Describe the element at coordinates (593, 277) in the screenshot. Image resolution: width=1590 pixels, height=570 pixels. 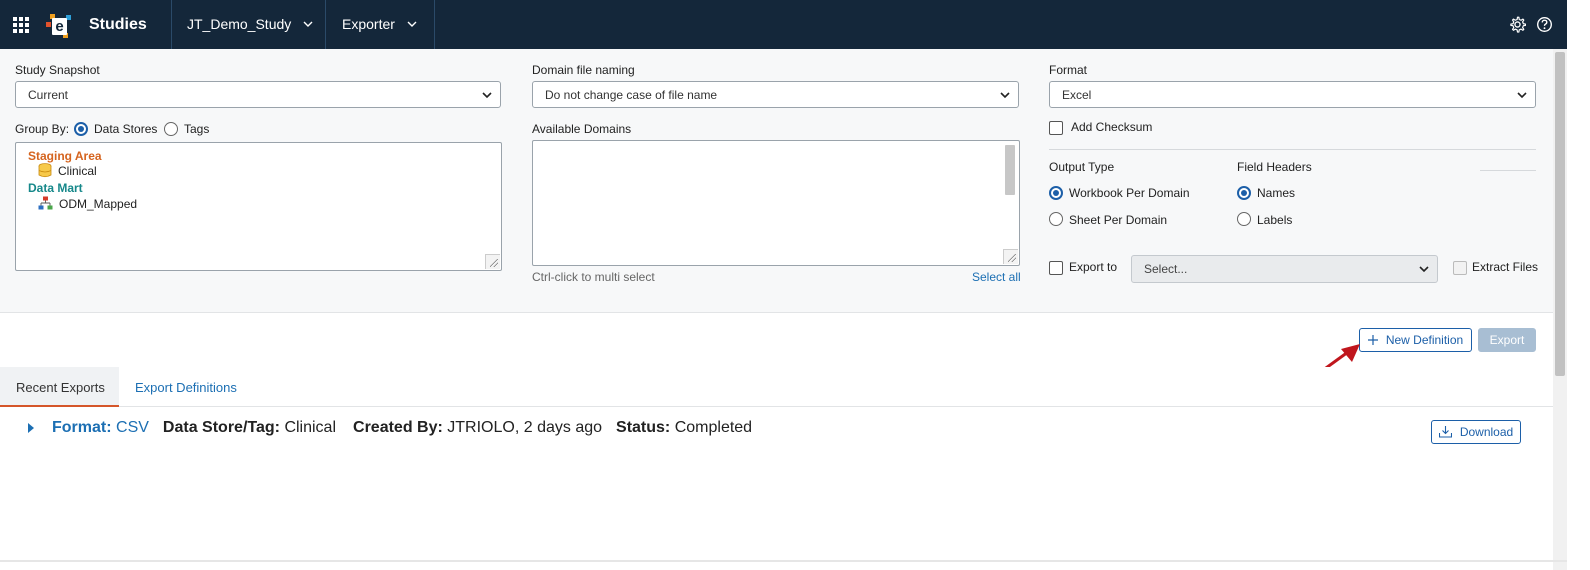
I see `multi-select-hint: Ctrl-click to multi select` at that location.